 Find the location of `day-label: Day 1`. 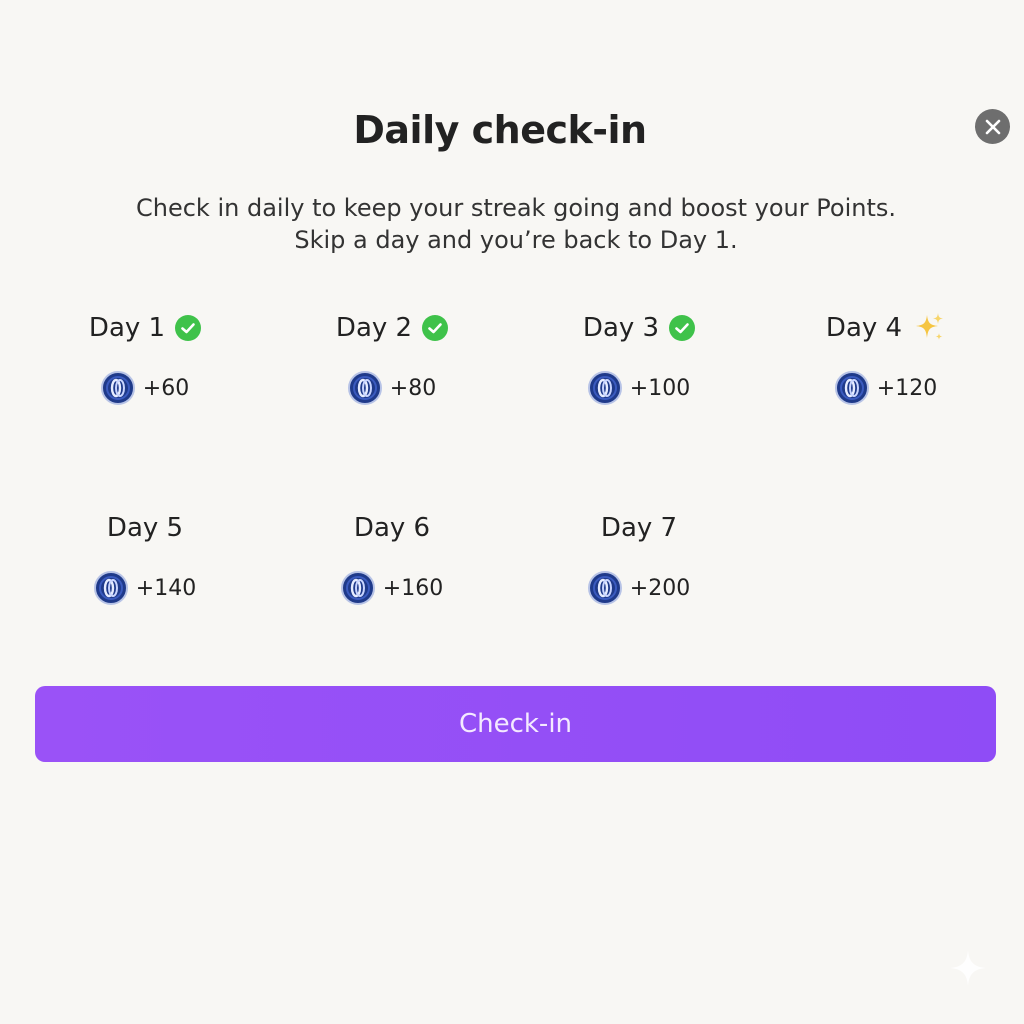

day-label: Day 1 is located at coordinates (127, 328).